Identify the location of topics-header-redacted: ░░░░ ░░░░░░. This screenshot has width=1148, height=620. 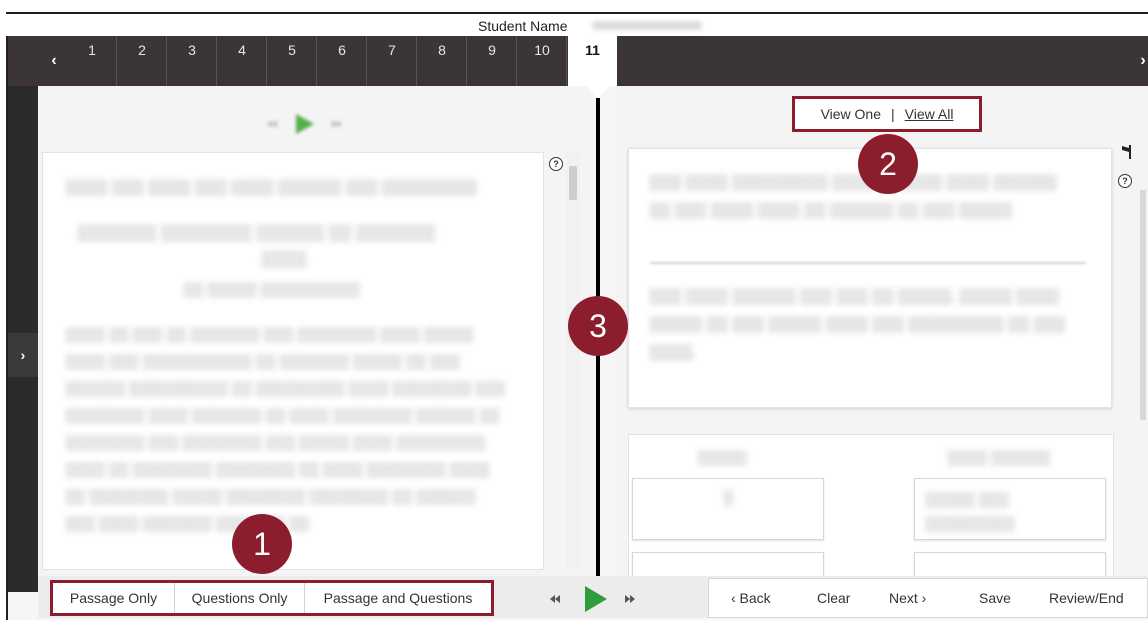
(999, 457).